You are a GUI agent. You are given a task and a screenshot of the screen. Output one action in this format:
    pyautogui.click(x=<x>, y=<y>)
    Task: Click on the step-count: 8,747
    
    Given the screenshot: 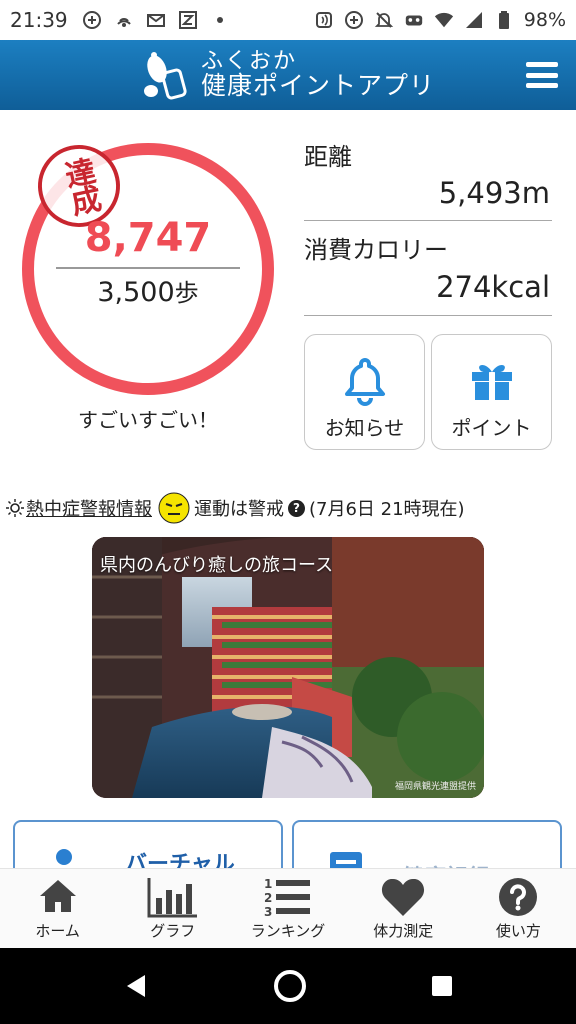 What is the action you would take?
    pyautogui.click(x=148, y=238)
    